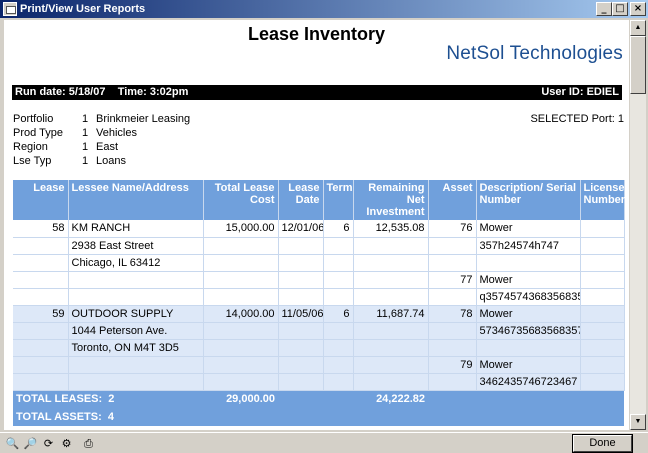 This screenshot has width=648, height=453. Describe the element at coordinates (638, 28) in the screenshot. I see `scroll-up-icon: ▲` at that location.